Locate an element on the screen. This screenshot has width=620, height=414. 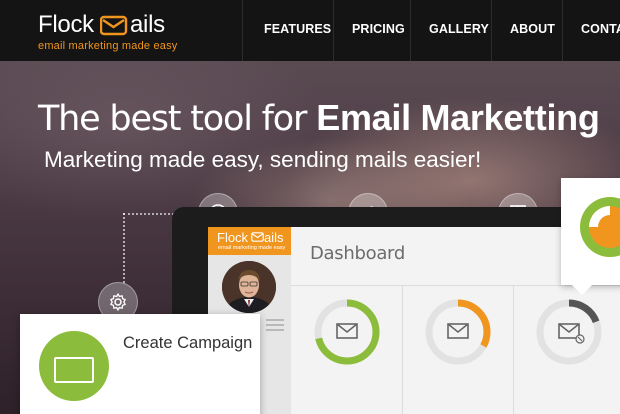
create-campaign-label: Create Campaign is located at coordinates (187, 343).